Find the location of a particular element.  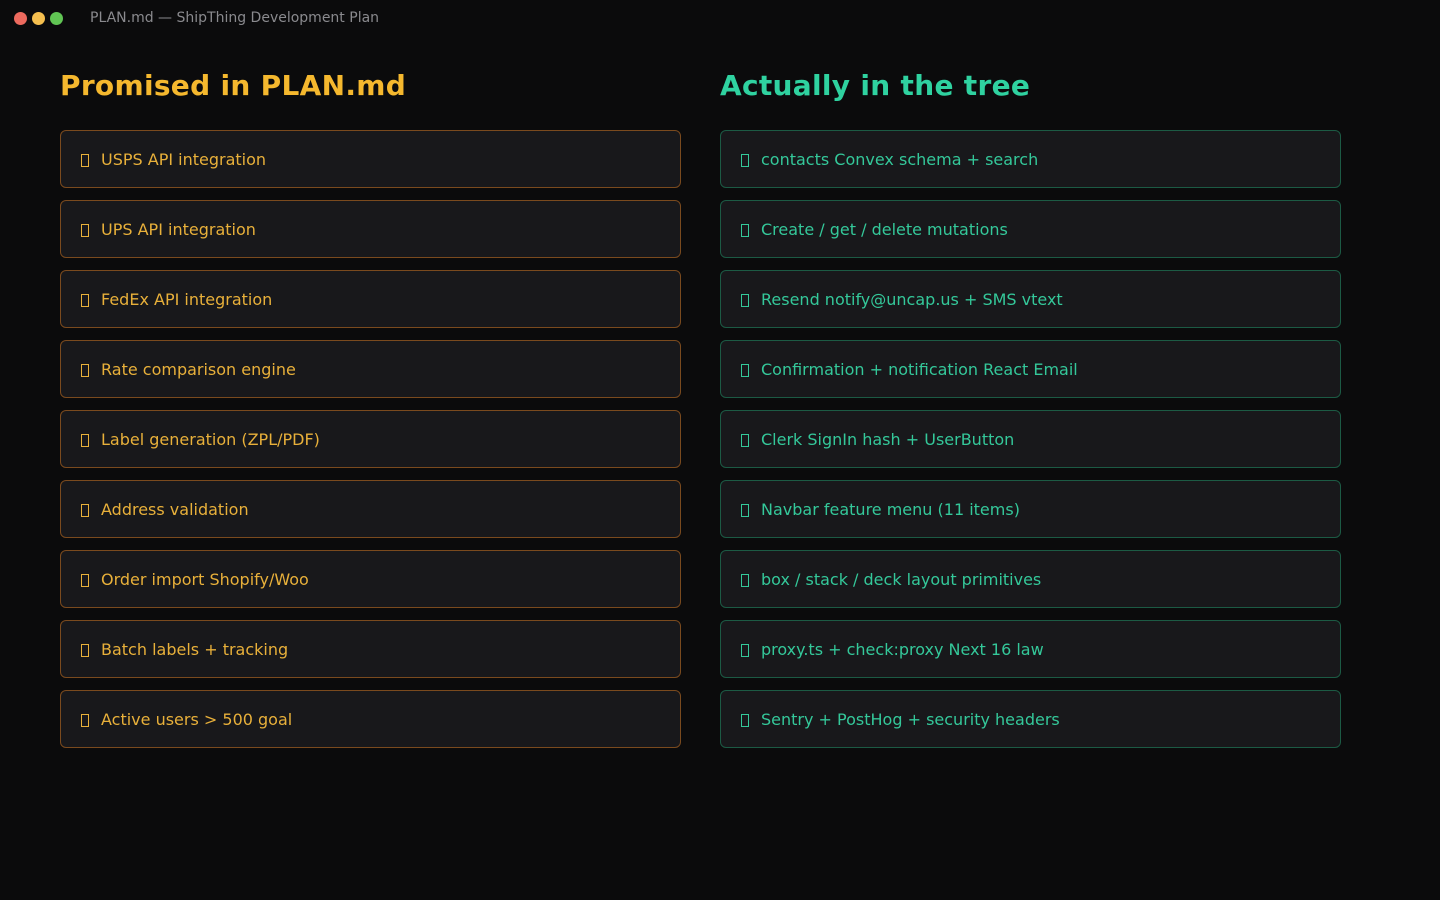

actual-item: Confirmation + notification React Email is located at coordinates (1030, 369).